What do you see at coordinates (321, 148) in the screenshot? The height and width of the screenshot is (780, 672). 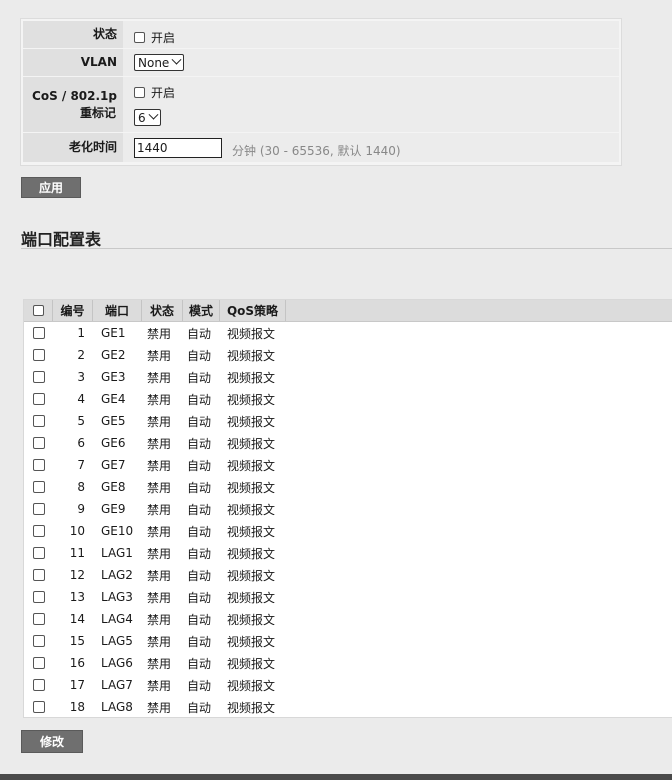 I see `aging-time-row: 老化时间 1440 分钟 (30 - 65536, 默认 1440)` at bounding box center [321, 148].